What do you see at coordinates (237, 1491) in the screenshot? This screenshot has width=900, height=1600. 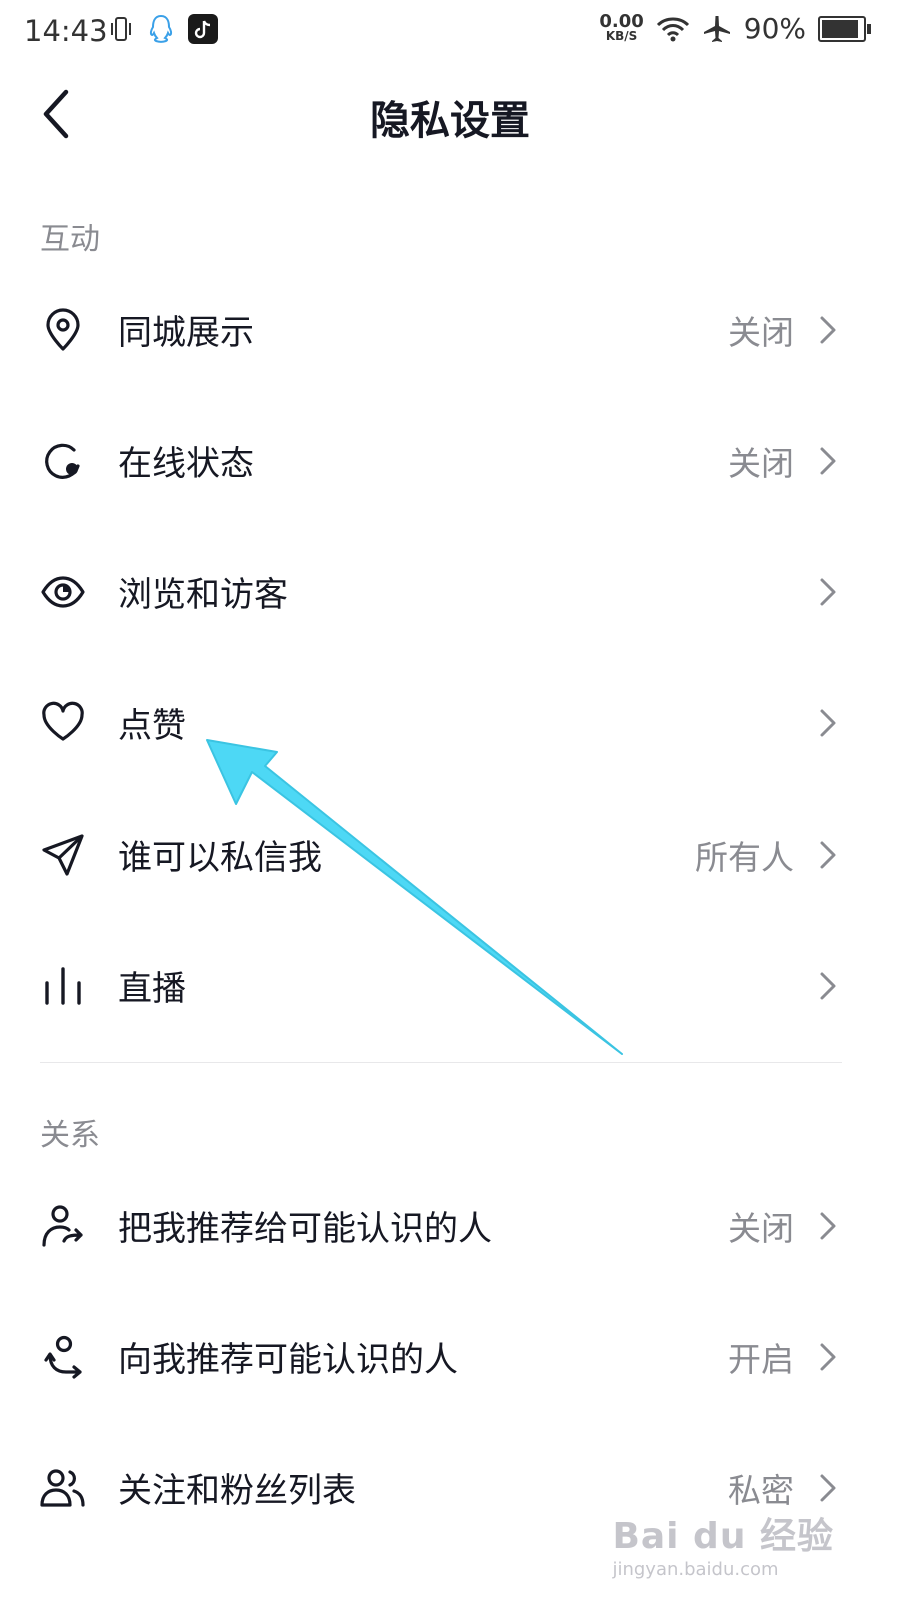 I see `setting-label: 关注和粉丝列表` at bounding box center [237, 1491].